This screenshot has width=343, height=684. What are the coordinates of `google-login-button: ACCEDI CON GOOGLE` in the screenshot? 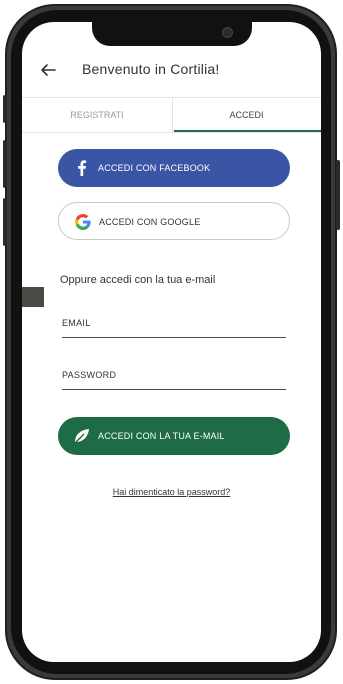 It's located at (174, 221).